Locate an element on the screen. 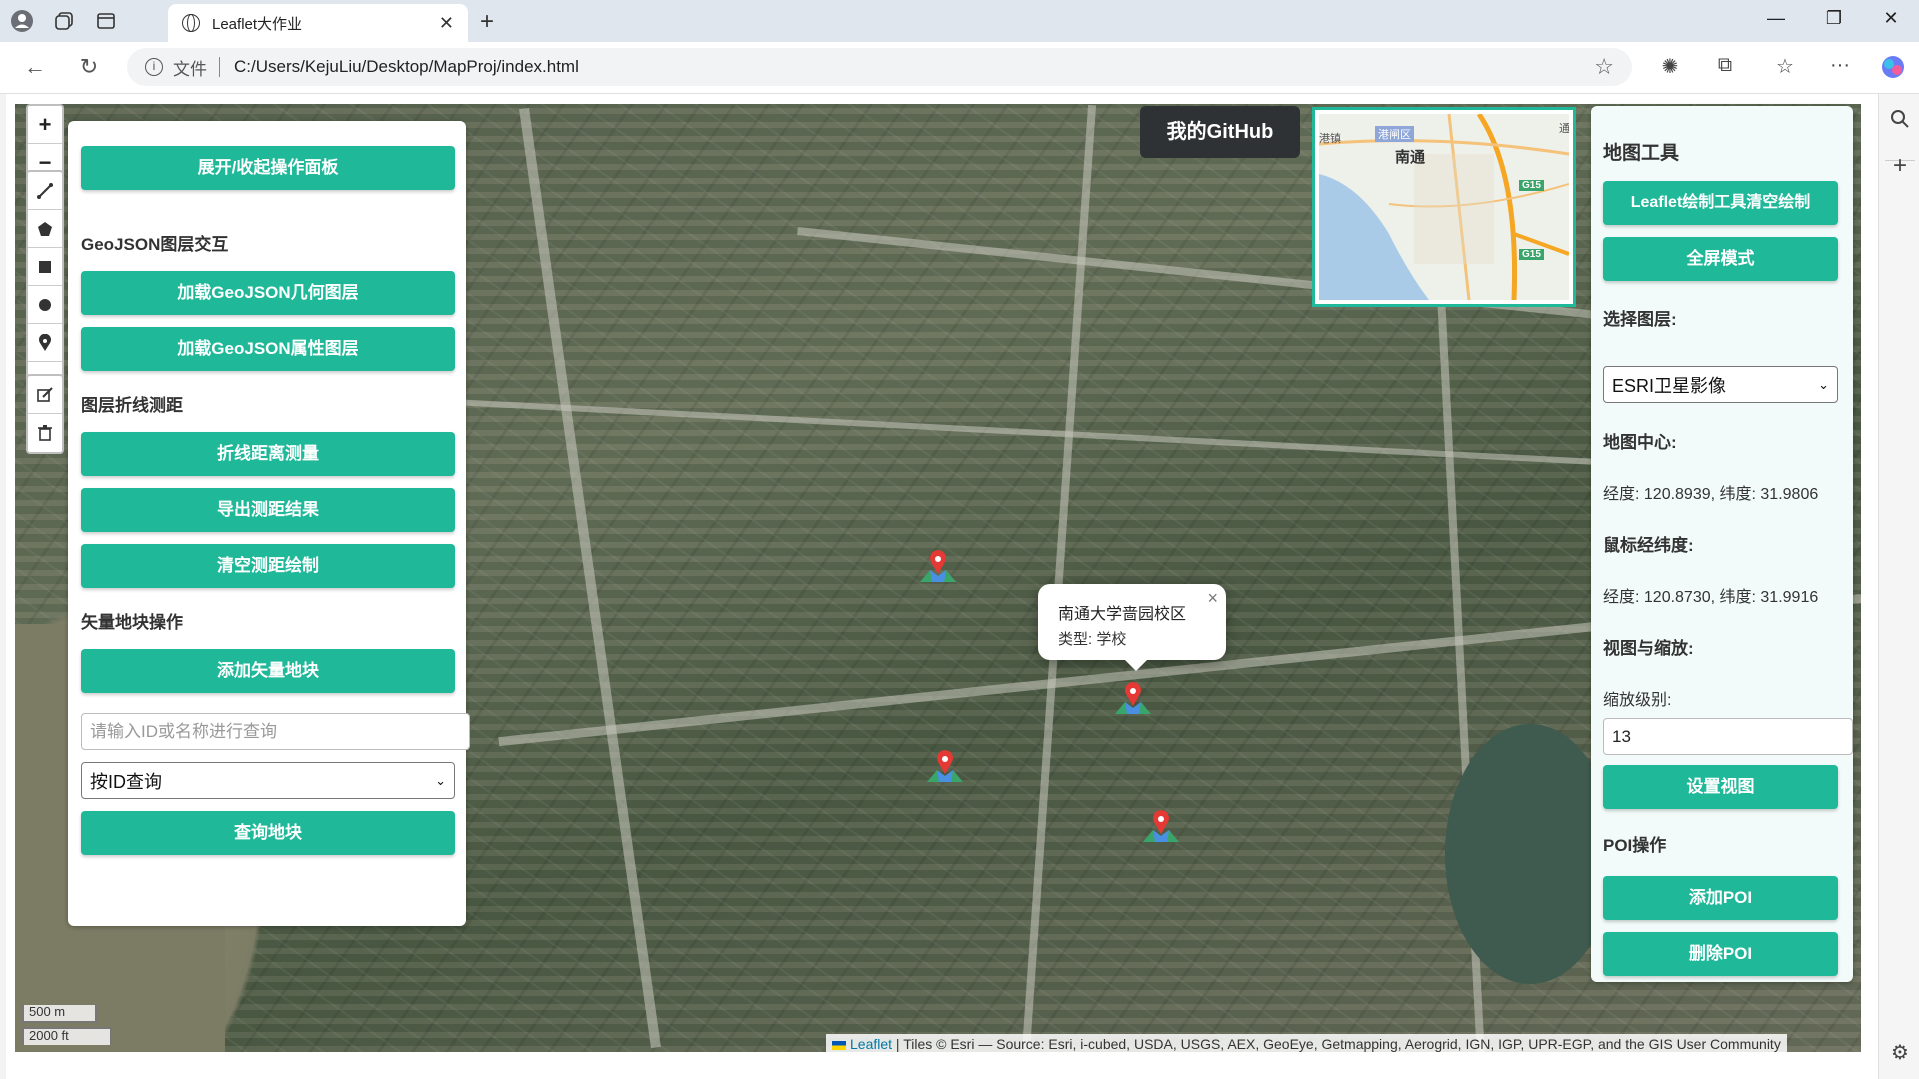  parcel-query-input: 请输入ID或名称进行查询 is located at coordinates (275, 731).